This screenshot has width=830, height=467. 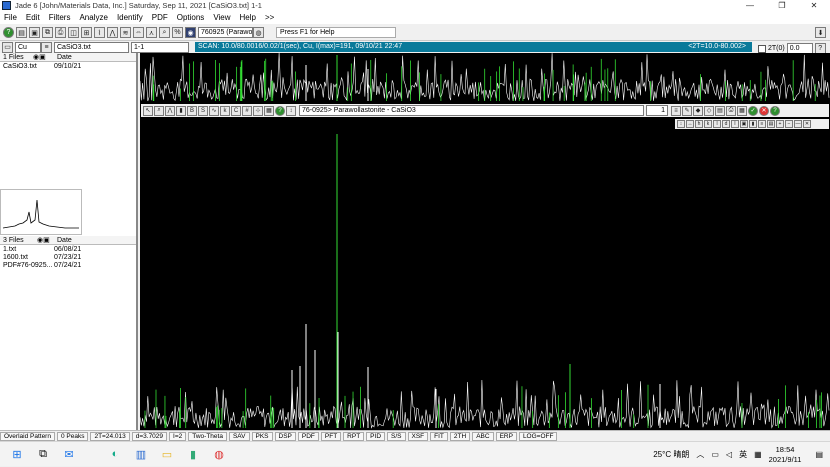 I want to click on status-pdf: PDF, so click(x=308, y=436).